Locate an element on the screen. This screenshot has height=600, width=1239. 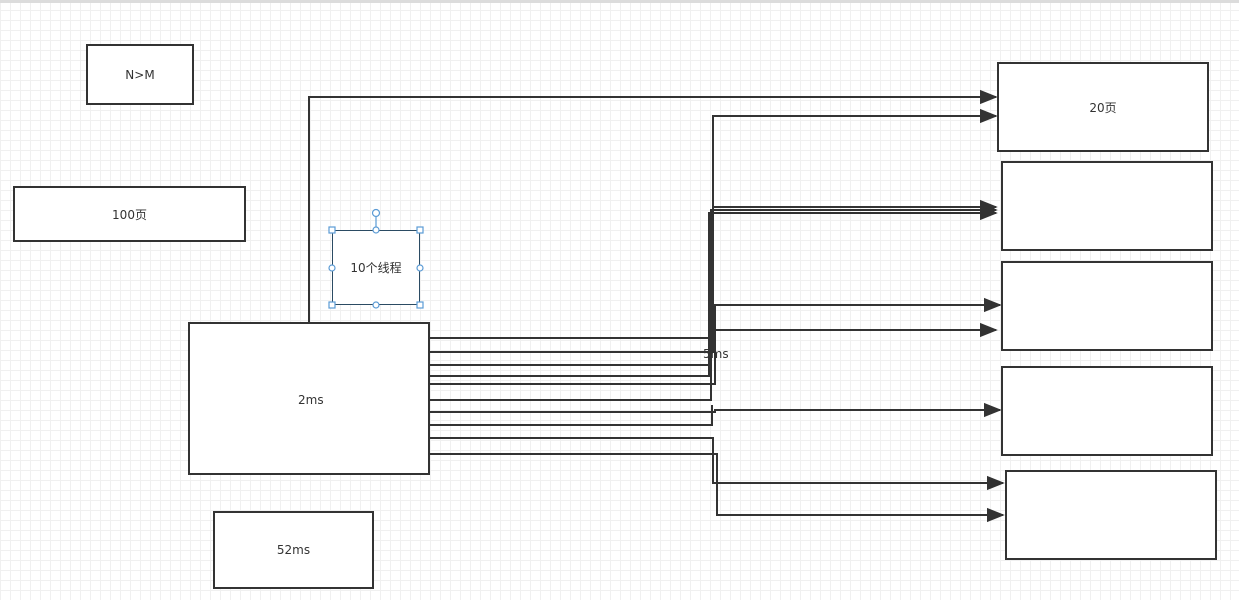
box-52ms: 52ms is located at coordinates (293, 550).